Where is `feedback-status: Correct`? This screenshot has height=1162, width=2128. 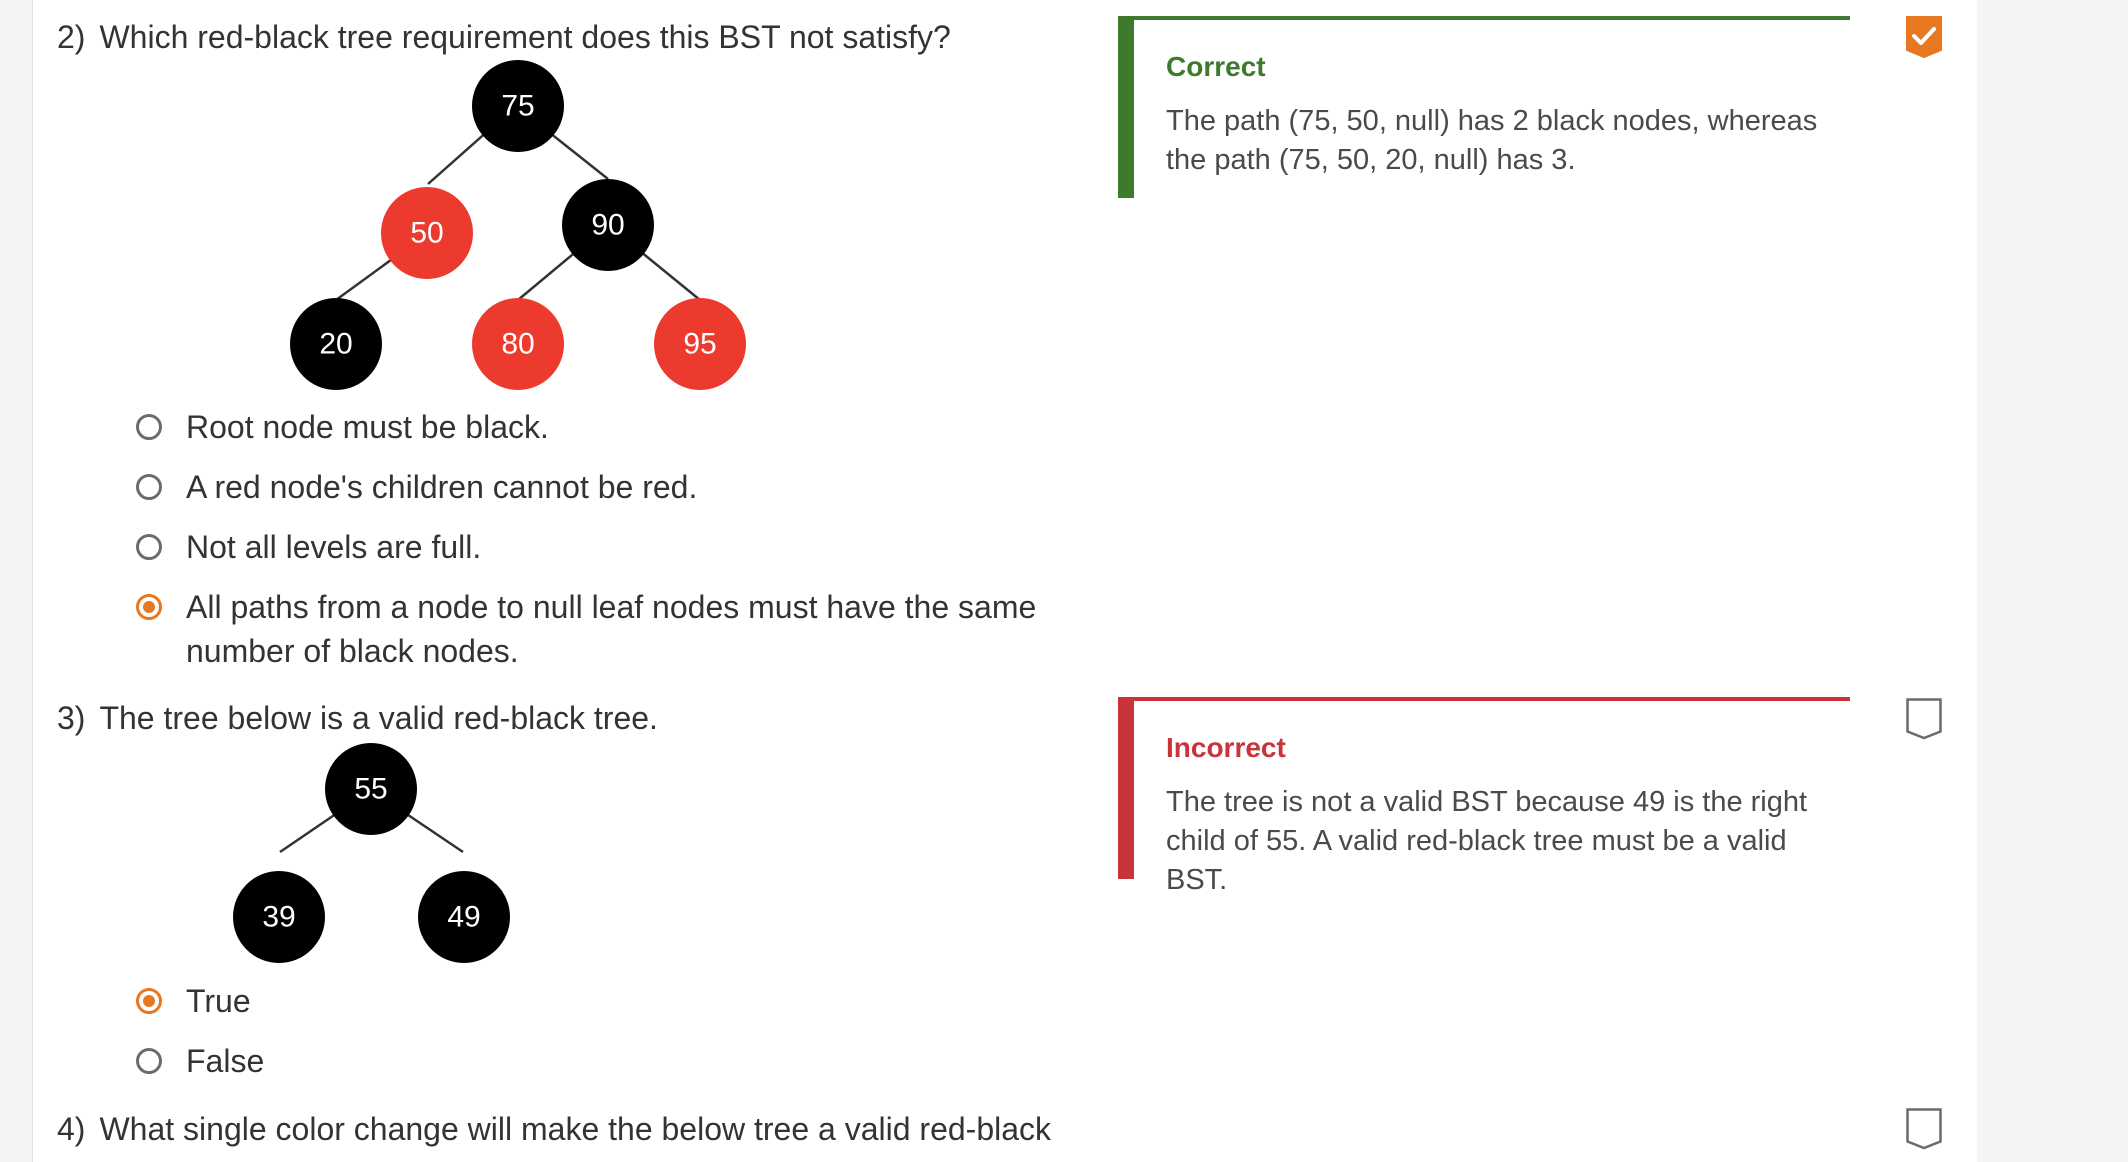
feedback-status: Correct is located at coordinates (1216, 66).